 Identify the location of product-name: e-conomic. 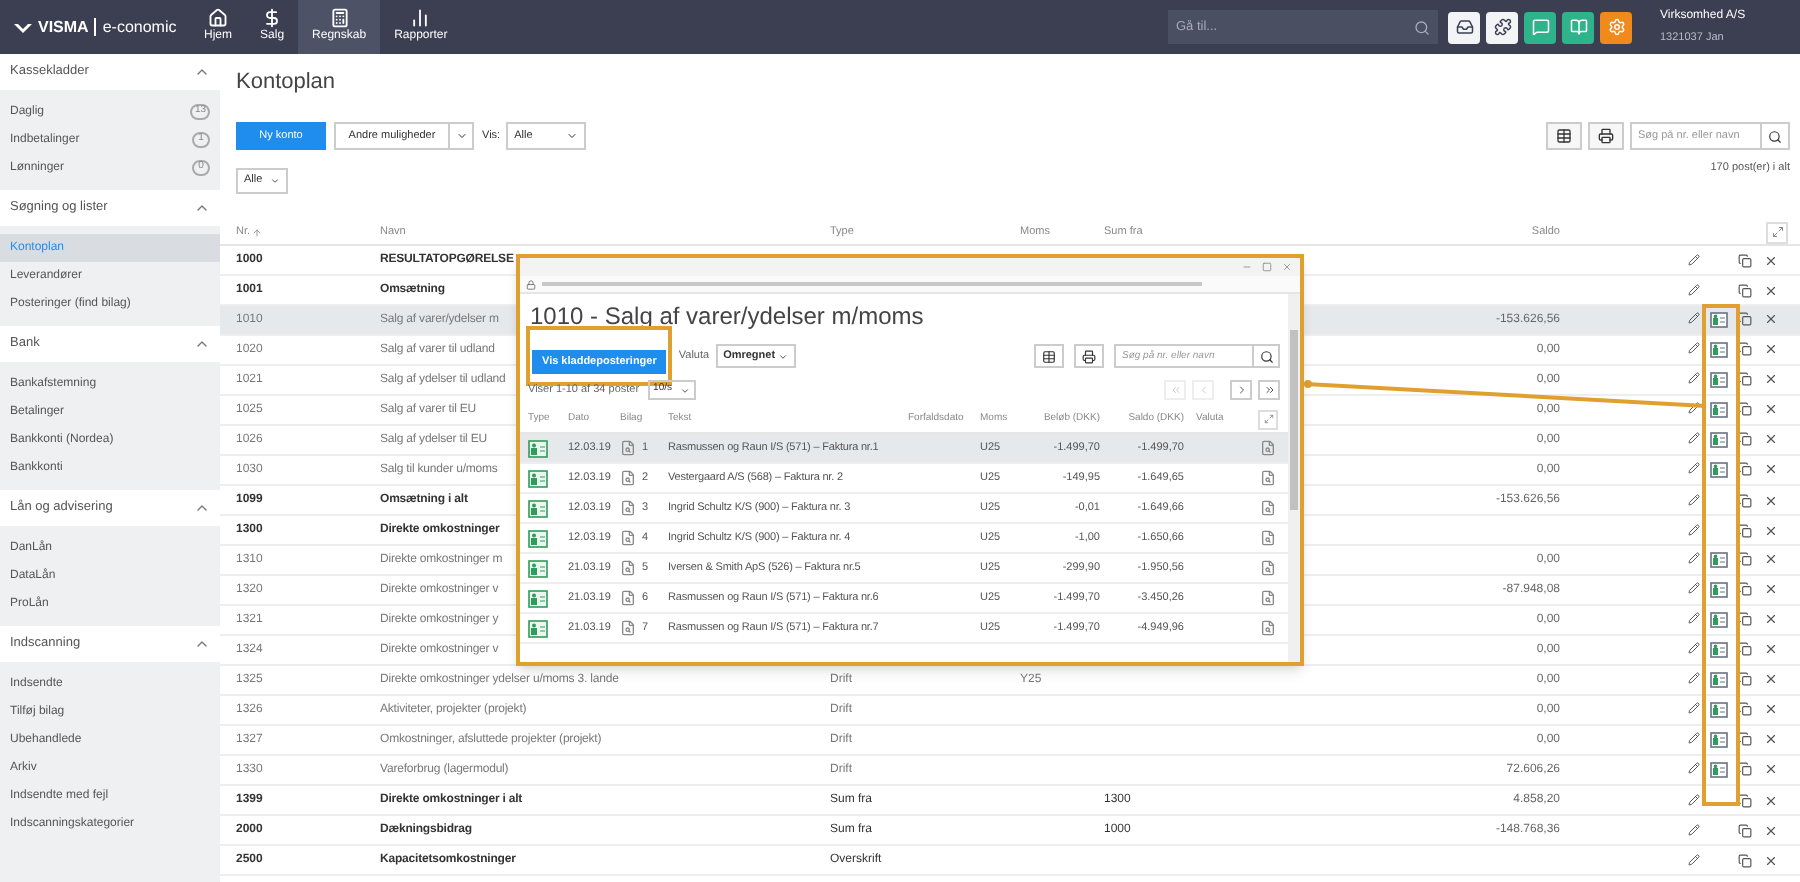
(139, 27).